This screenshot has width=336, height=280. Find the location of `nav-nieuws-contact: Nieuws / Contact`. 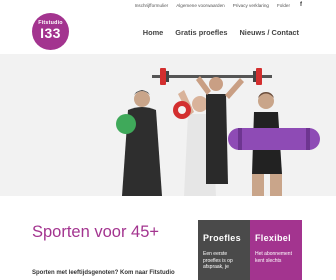

nav-nieuws-contact: Nieuws / Contact is located at coordinates (269, 32).